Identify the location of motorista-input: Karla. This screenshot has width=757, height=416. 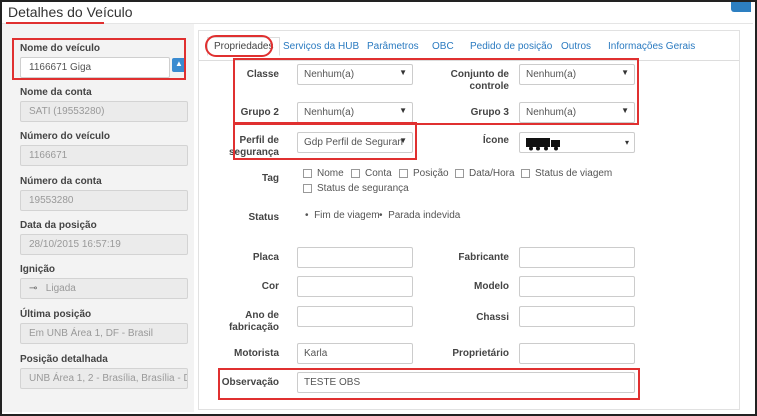
(355, 353).